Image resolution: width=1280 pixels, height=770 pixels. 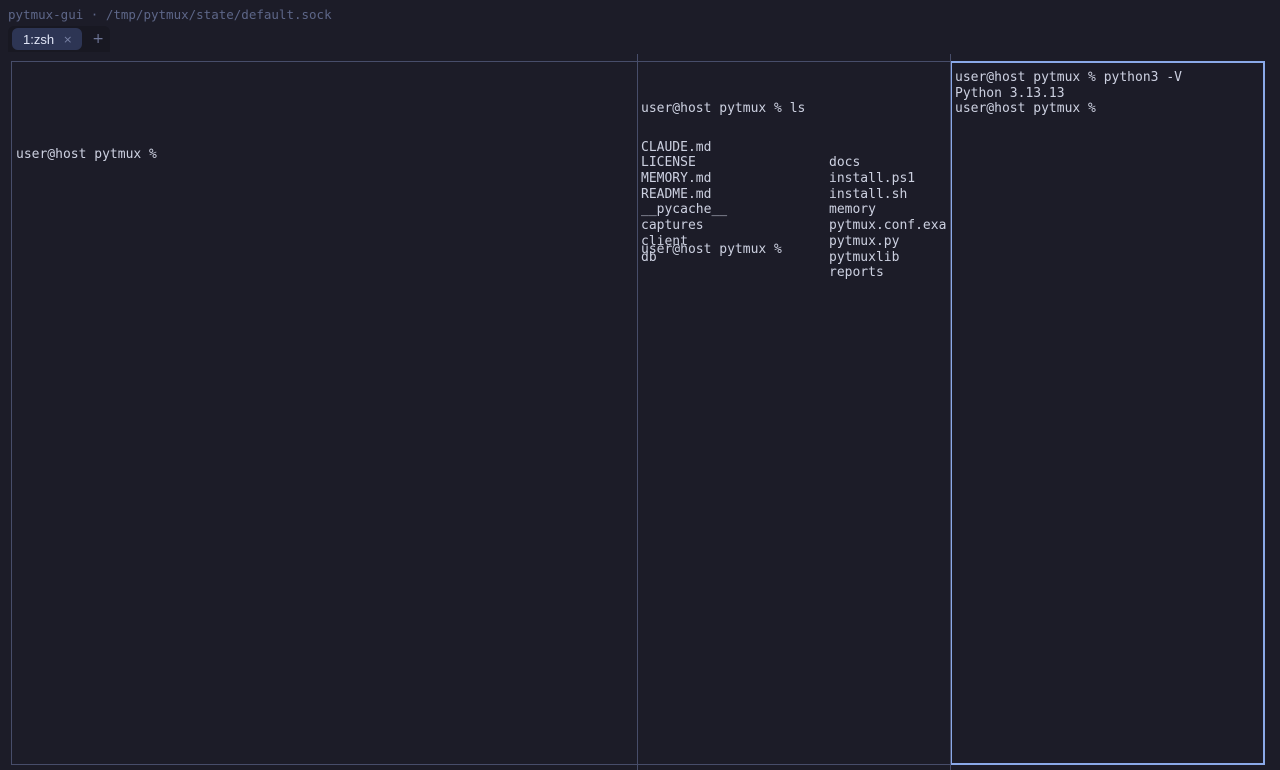 What do you see at coordinates (67, 39) in the screenshot?
I see `close-icon: ×` at bounding box center [67, 39].